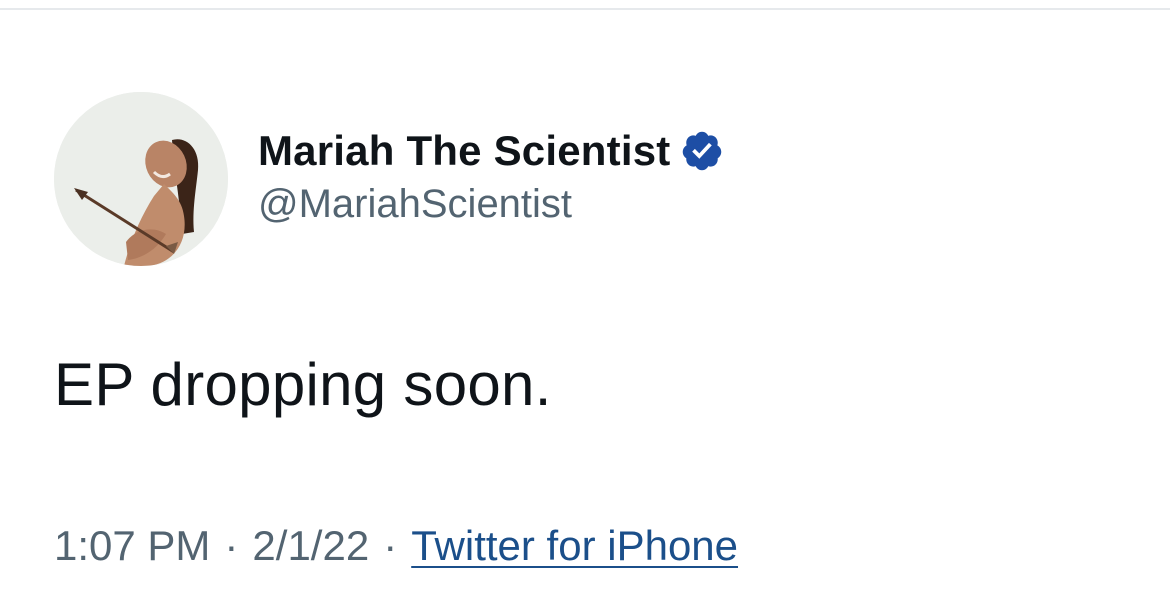  I want to click on profile-photo-icon, so click(141, 179).